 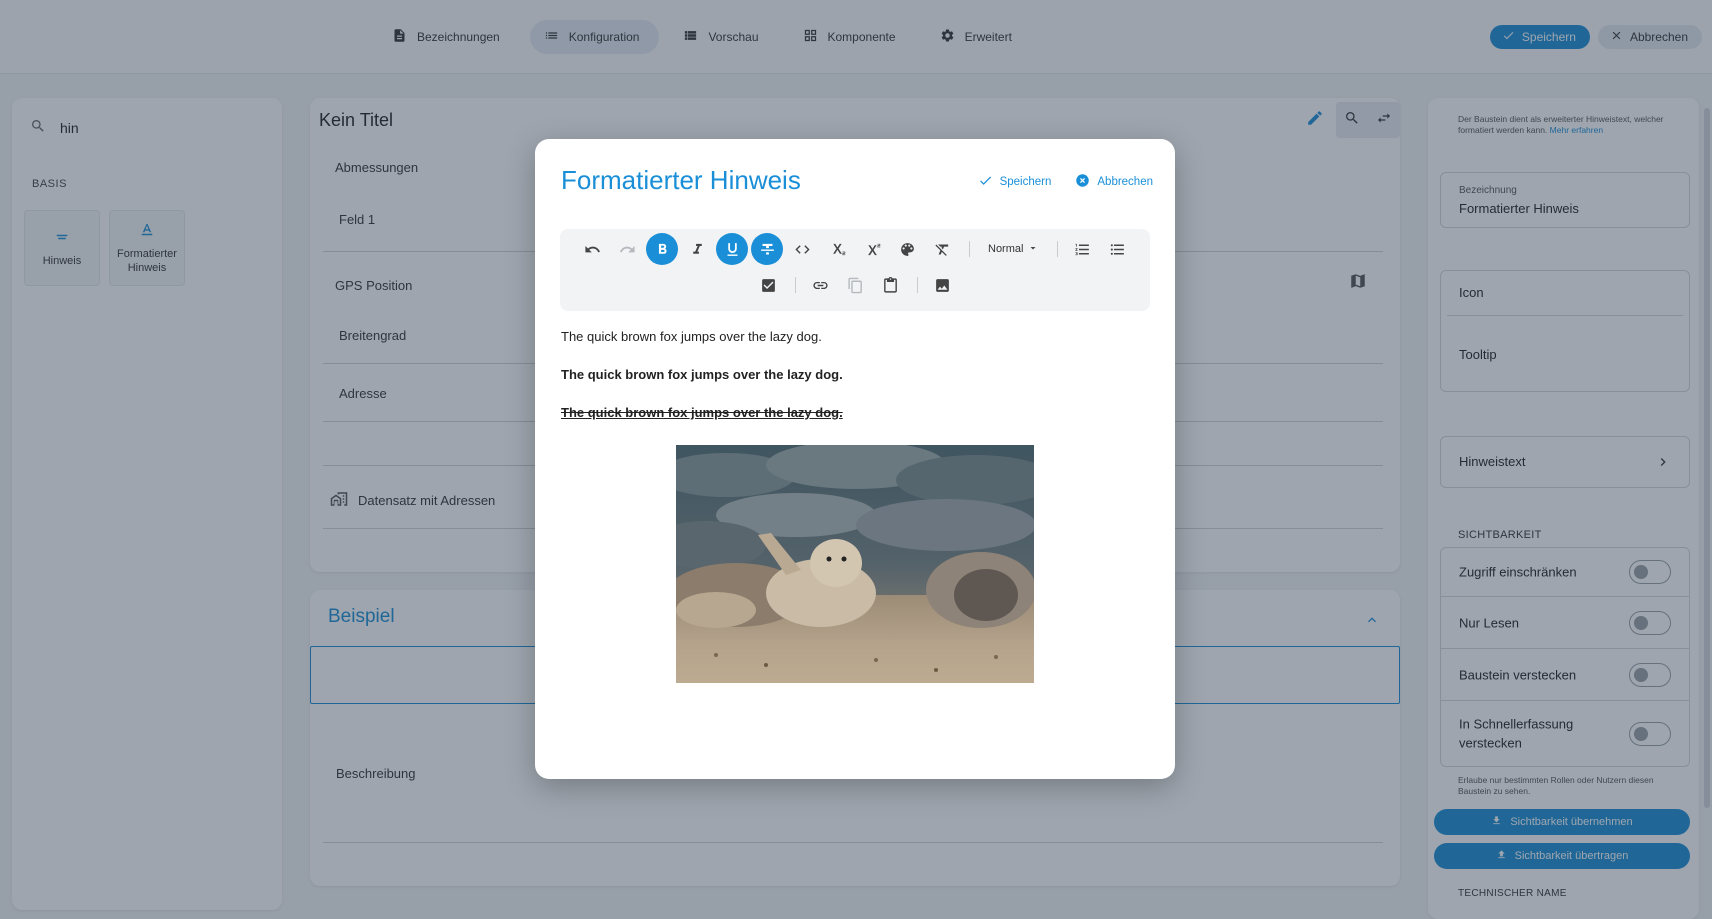 What do you see at coordinates (1033, 249) in the screenshot?
I see `caret-down-icon` at bounding box center [1033, 249].